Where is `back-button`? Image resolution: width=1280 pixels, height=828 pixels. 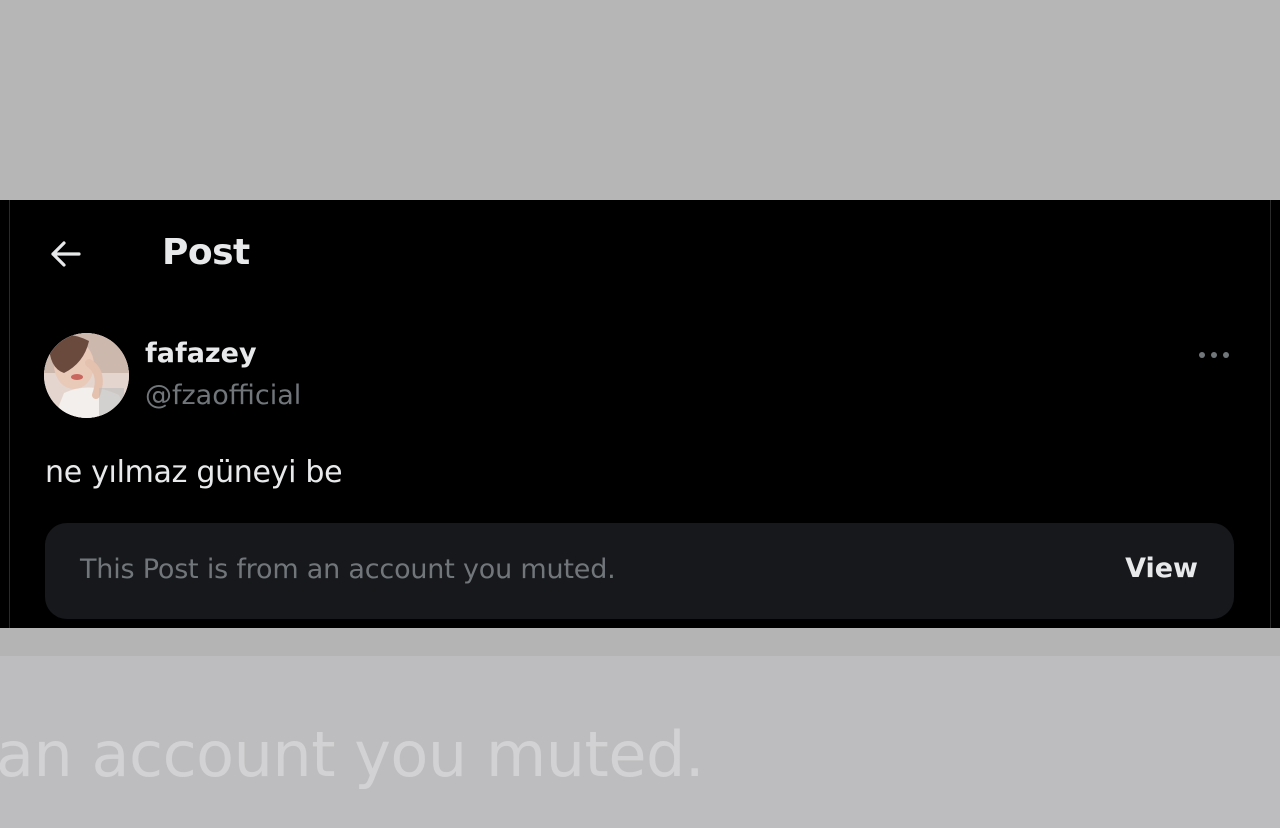
back-button is located at coordinates (66, 256).